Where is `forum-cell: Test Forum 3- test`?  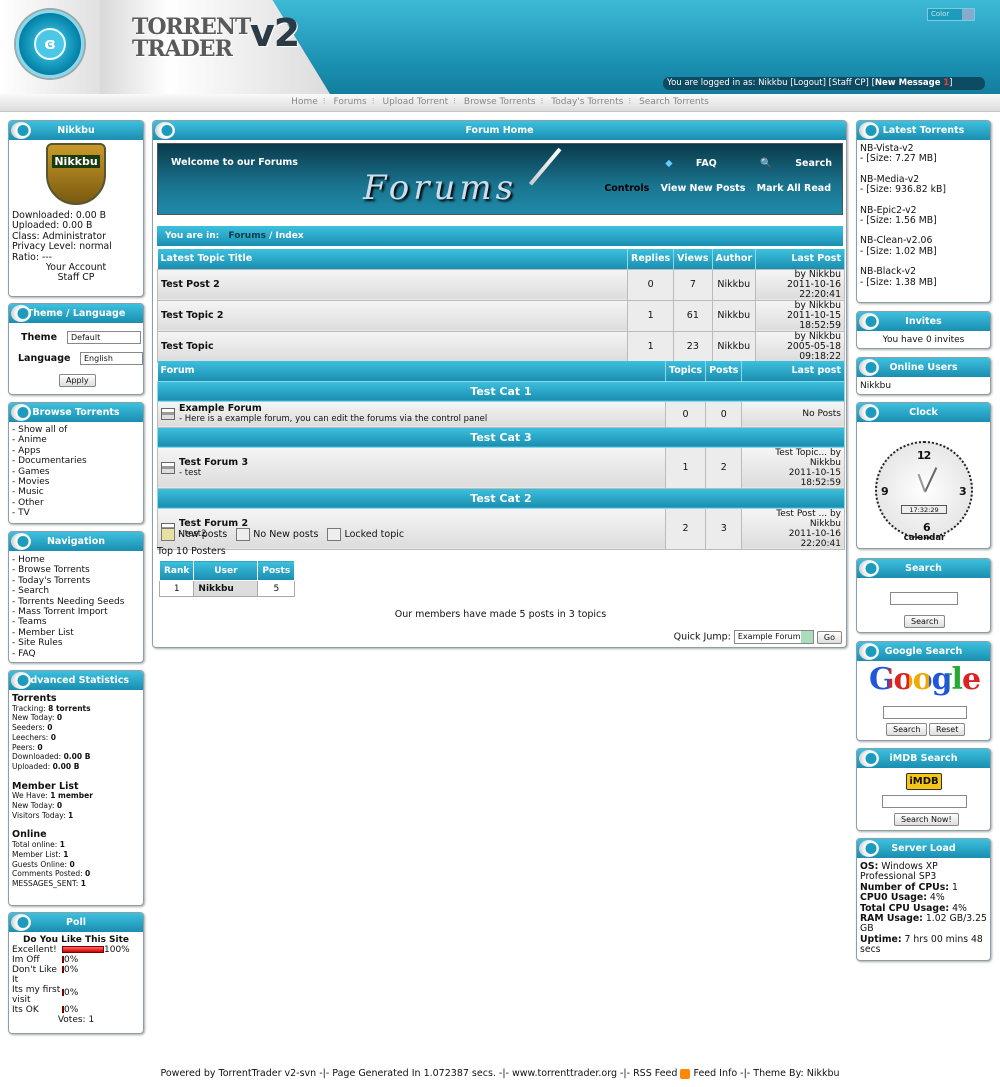 forum-cell: Test Forum 3- test is located at coordinates (411, 467).